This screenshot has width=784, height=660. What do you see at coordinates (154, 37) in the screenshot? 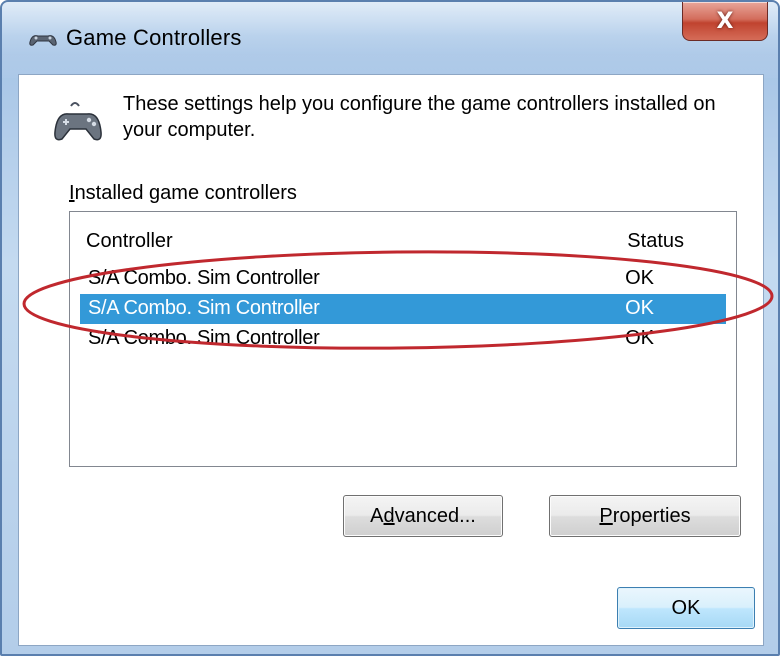
I see `window-title: Game Controllers` at bounding box center [154, 37].